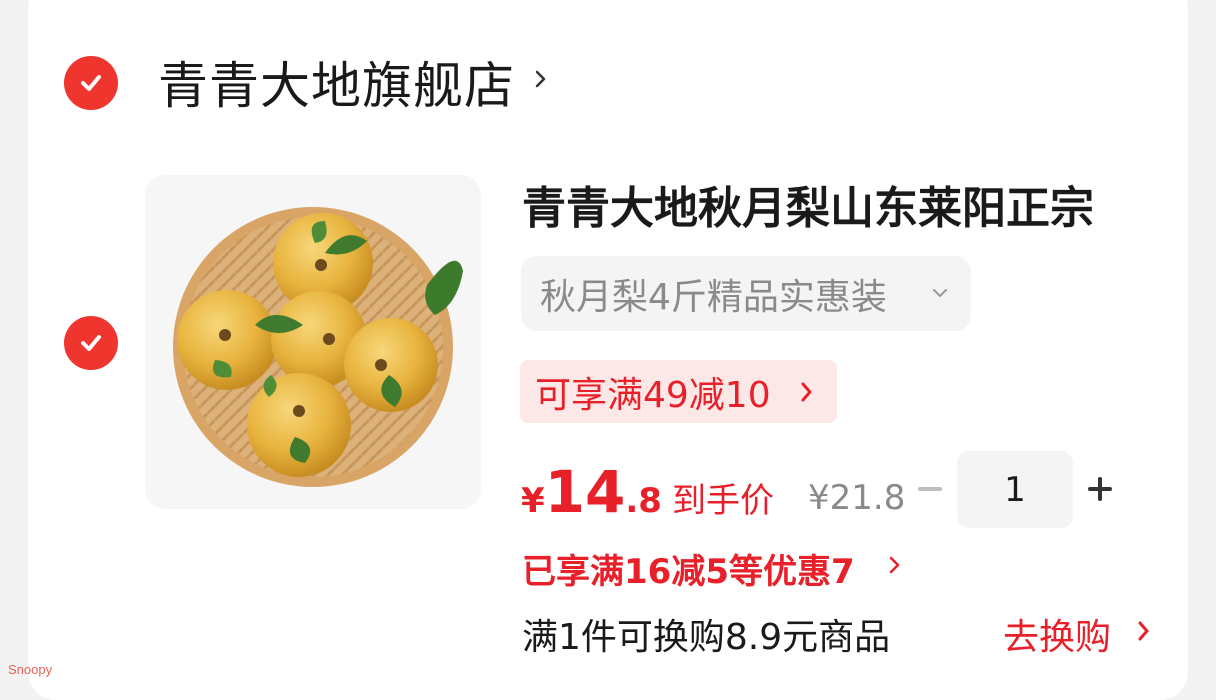 The width and height of the screenshot is (1216, 700). Describe the element at coordinates (930, 489) in the screenshot. I see `minus-icon` at that location.